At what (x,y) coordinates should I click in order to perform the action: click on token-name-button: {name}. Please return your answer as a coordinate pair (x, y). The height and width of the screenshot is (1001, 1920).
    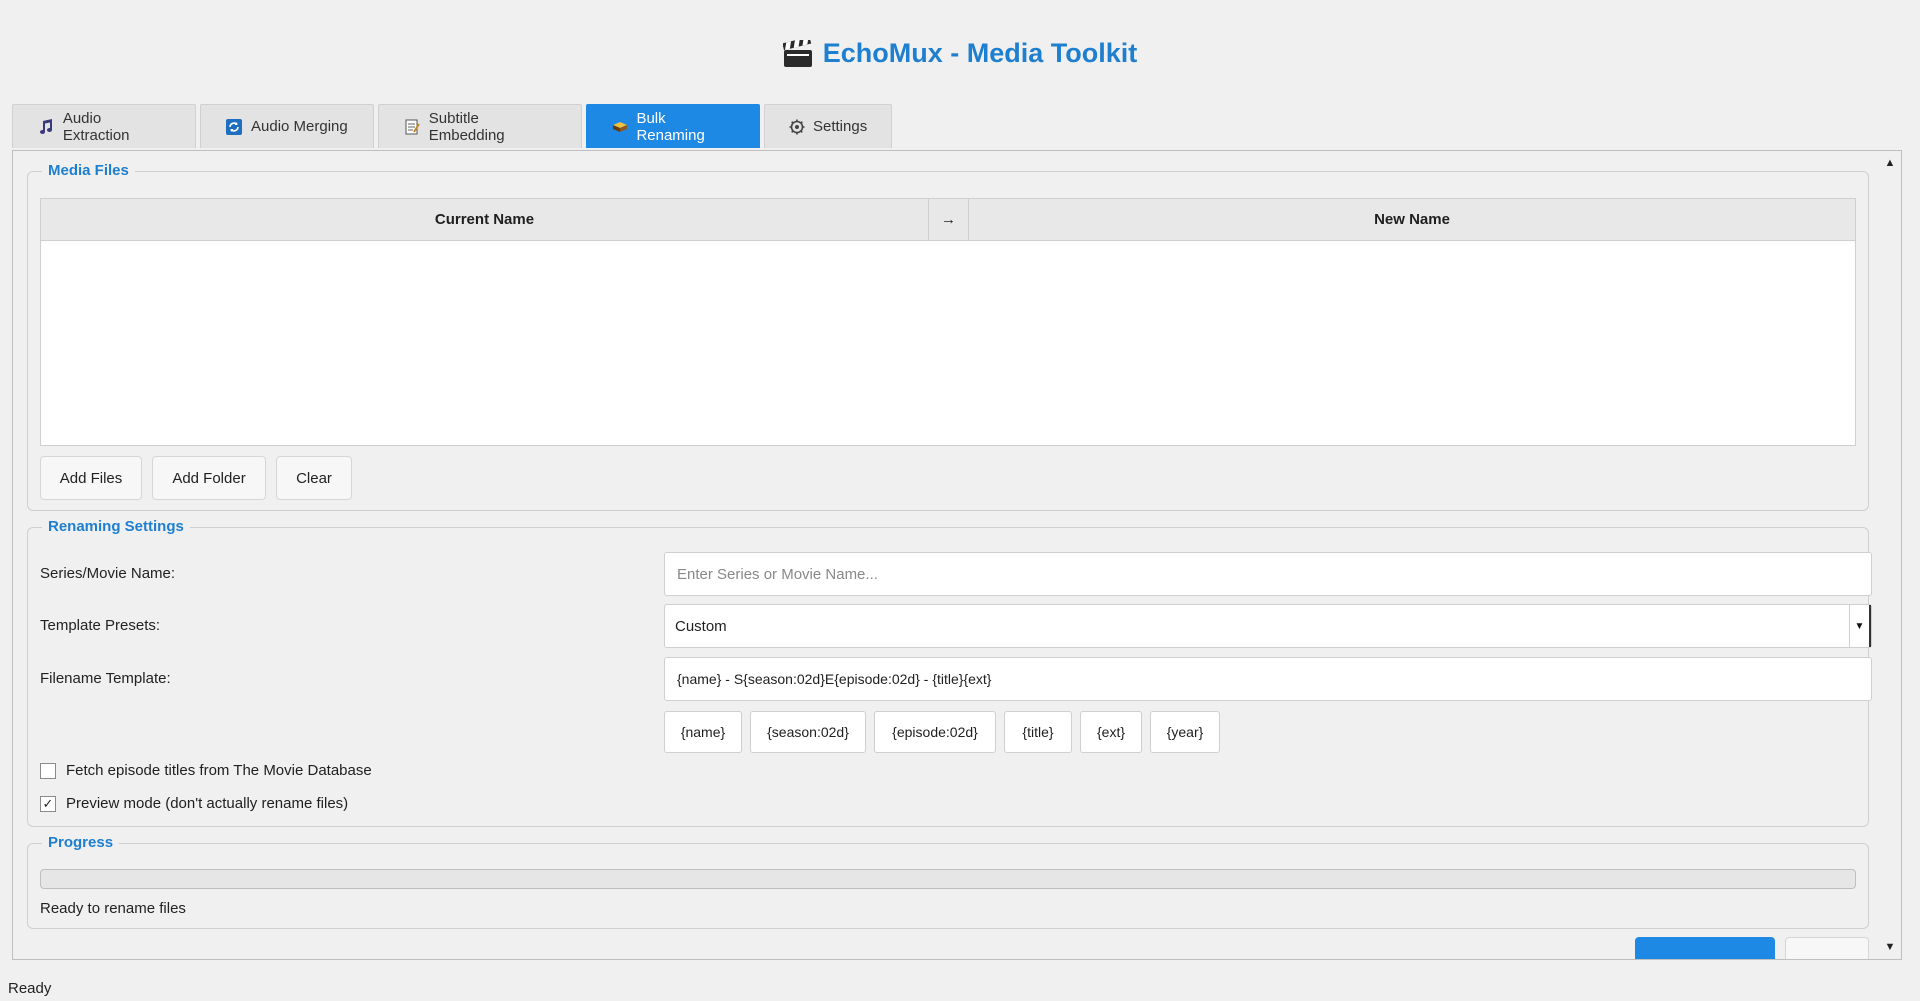
    Looking at the image, I should click on (703, 732).